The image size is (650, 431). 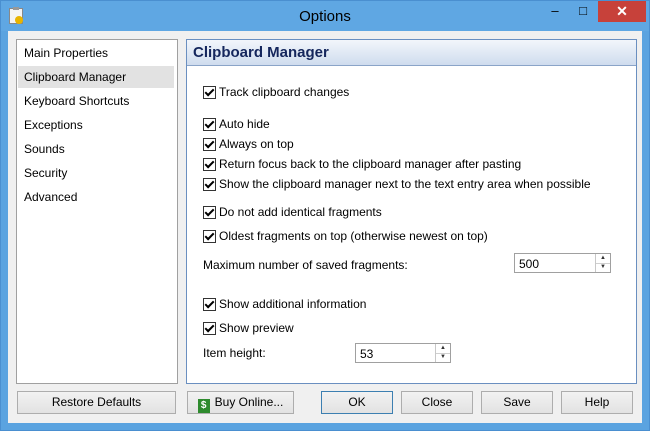 I want to click on save-button: Save, so click(x=517, y=402).